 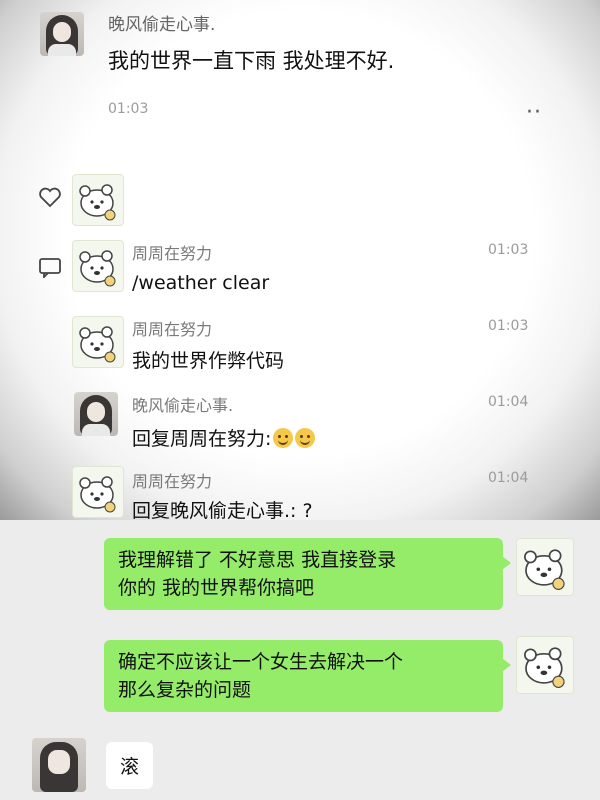 I want to click on message-text: 回复周周在努力:, so click(x=202, y=439).